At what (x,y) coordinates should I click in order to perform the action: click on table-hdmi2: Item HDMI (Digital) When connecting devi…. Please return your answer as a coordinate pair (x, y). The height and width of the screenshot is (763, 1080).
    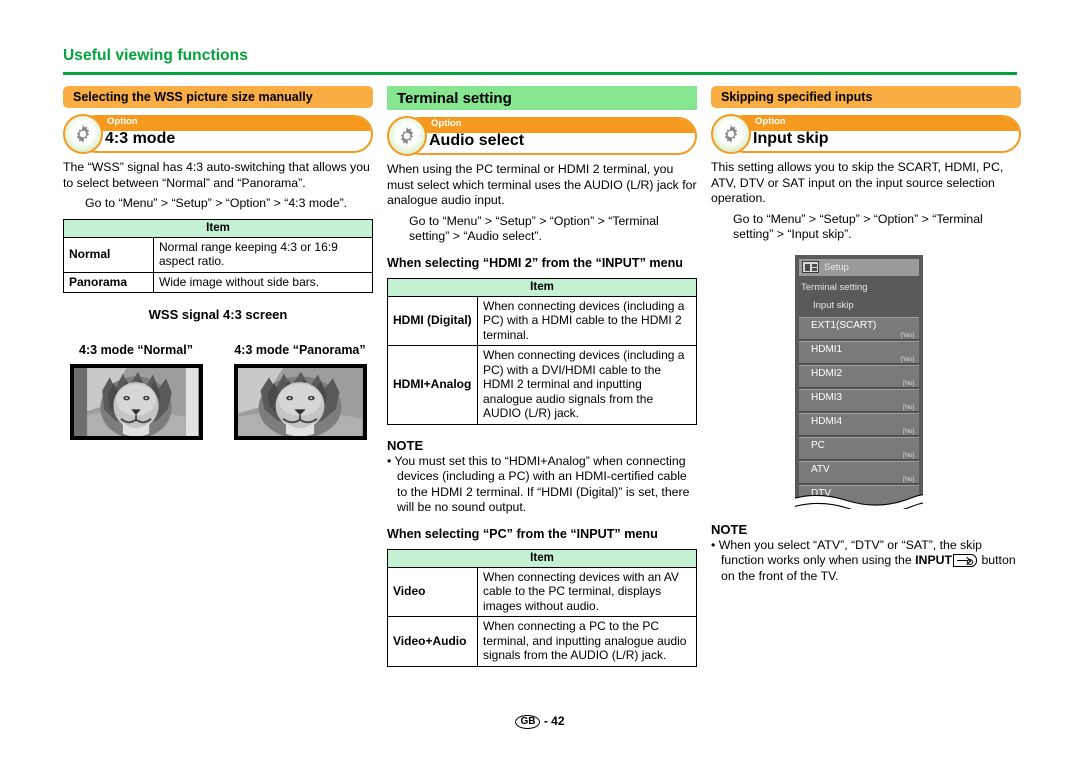
    Looking at the image, I should click on (542, 351).